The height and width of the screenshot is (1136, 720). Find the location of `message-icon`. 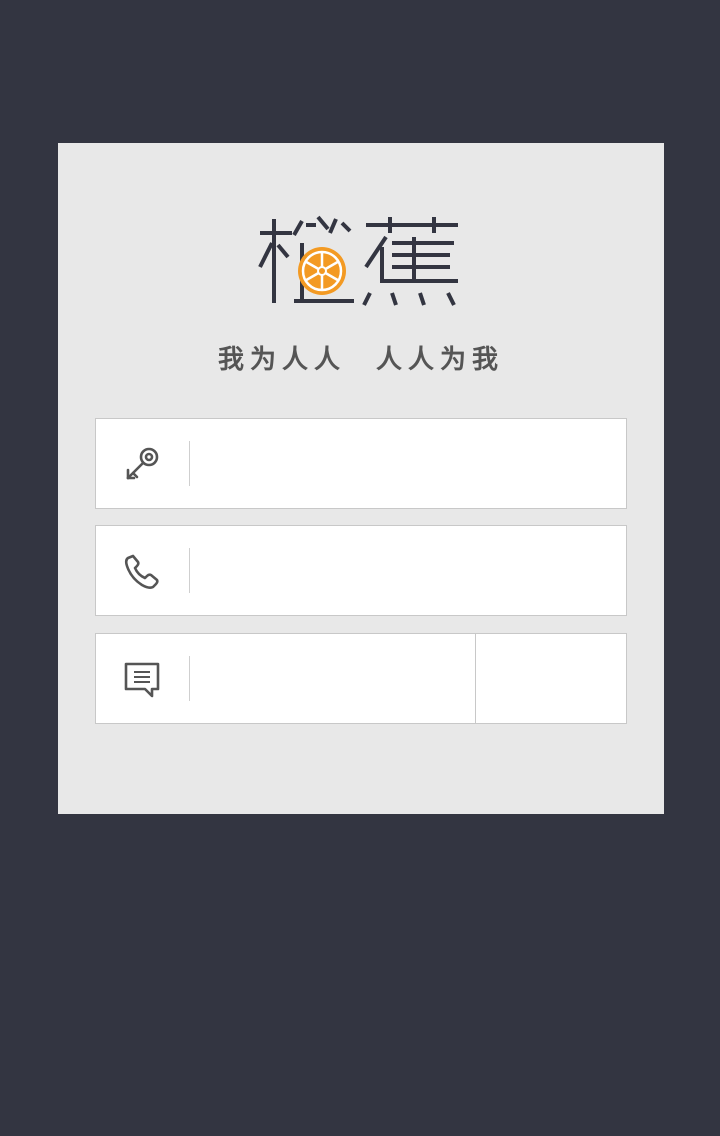

message-icon is located at coordinates (142, 680).